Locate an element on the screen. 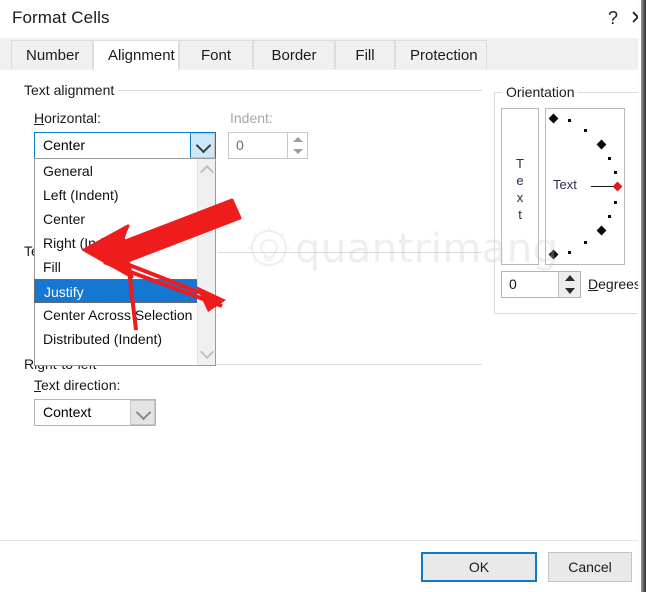 This screenshot has width=646, height=592. tab-label: Protection is located at coordinates (444, 55).